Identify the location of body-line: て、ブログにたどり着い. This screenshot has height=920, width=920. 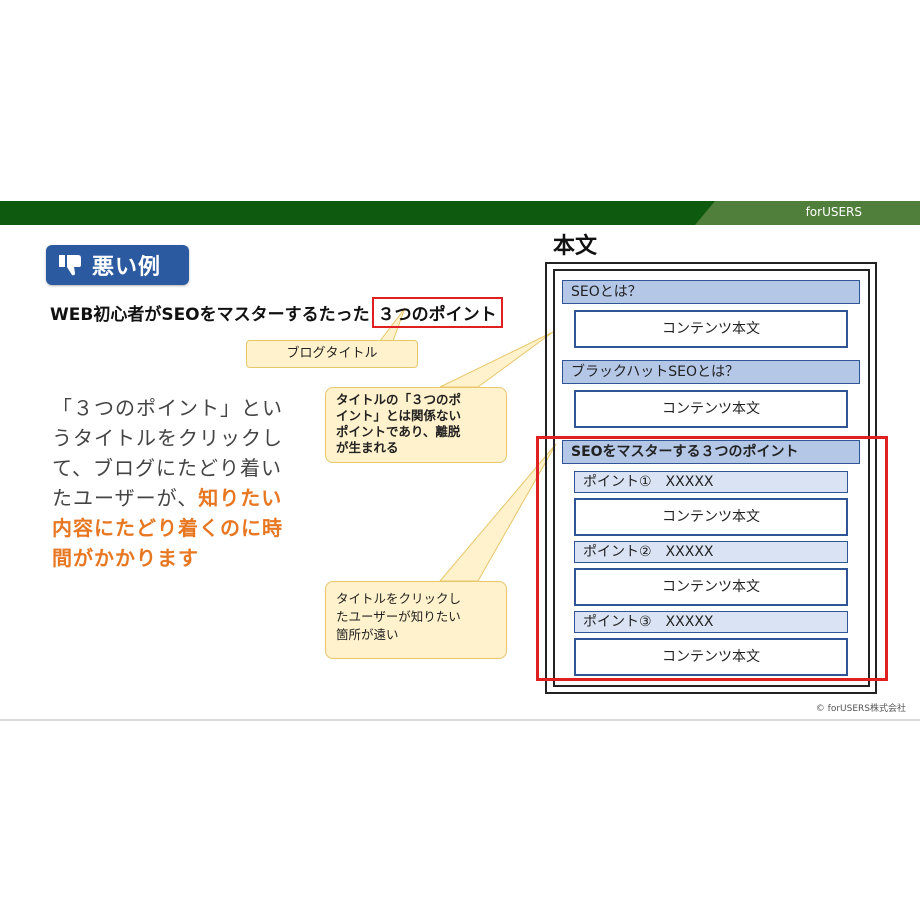
(167, 468).